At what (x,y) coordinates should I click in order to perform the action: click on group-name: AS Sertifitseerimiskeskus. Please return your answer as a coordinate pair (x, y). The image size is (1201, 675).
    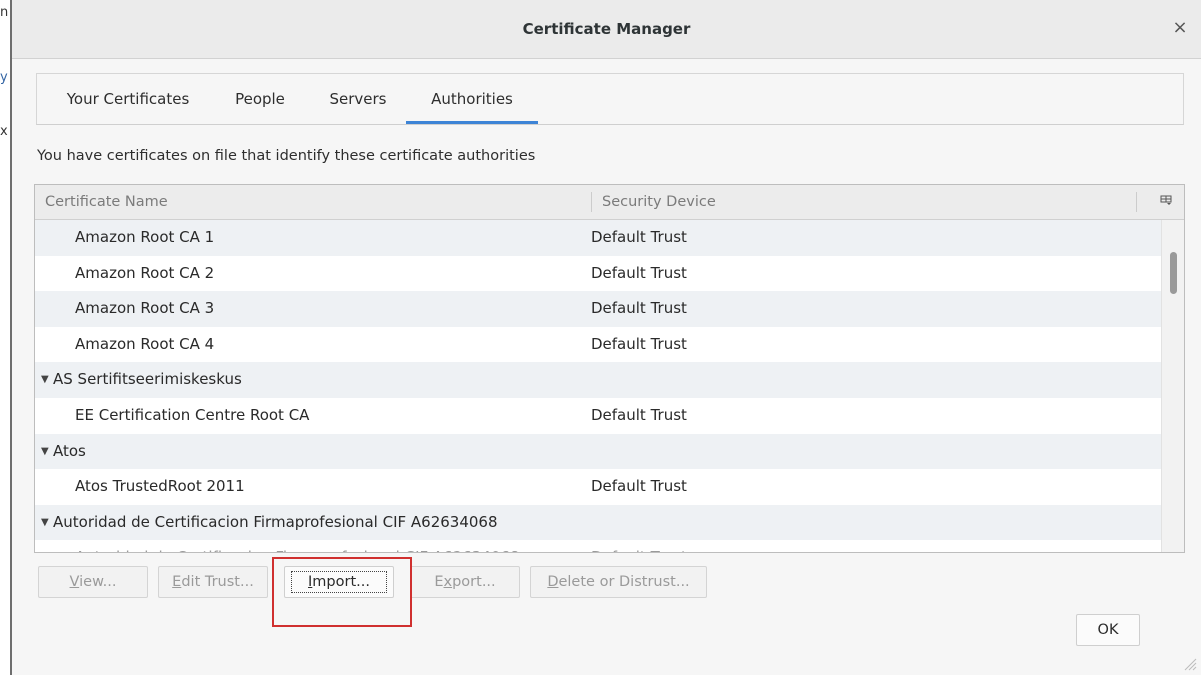
    Looking at the image, I should click on (147, 379).